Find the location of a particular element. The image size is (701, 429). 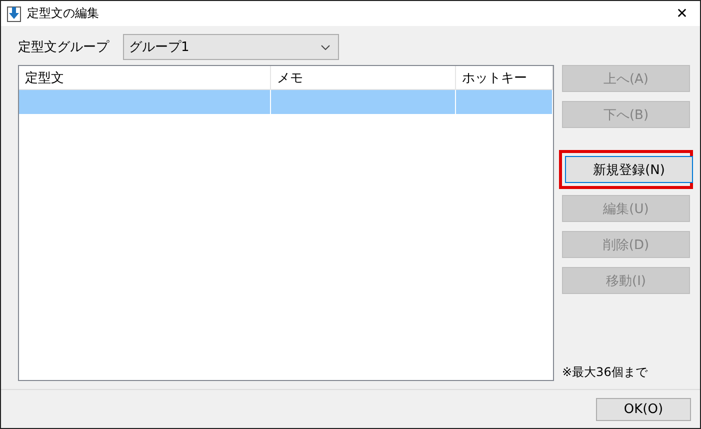

chevron-down-icon is located at coordinates (325, 47).